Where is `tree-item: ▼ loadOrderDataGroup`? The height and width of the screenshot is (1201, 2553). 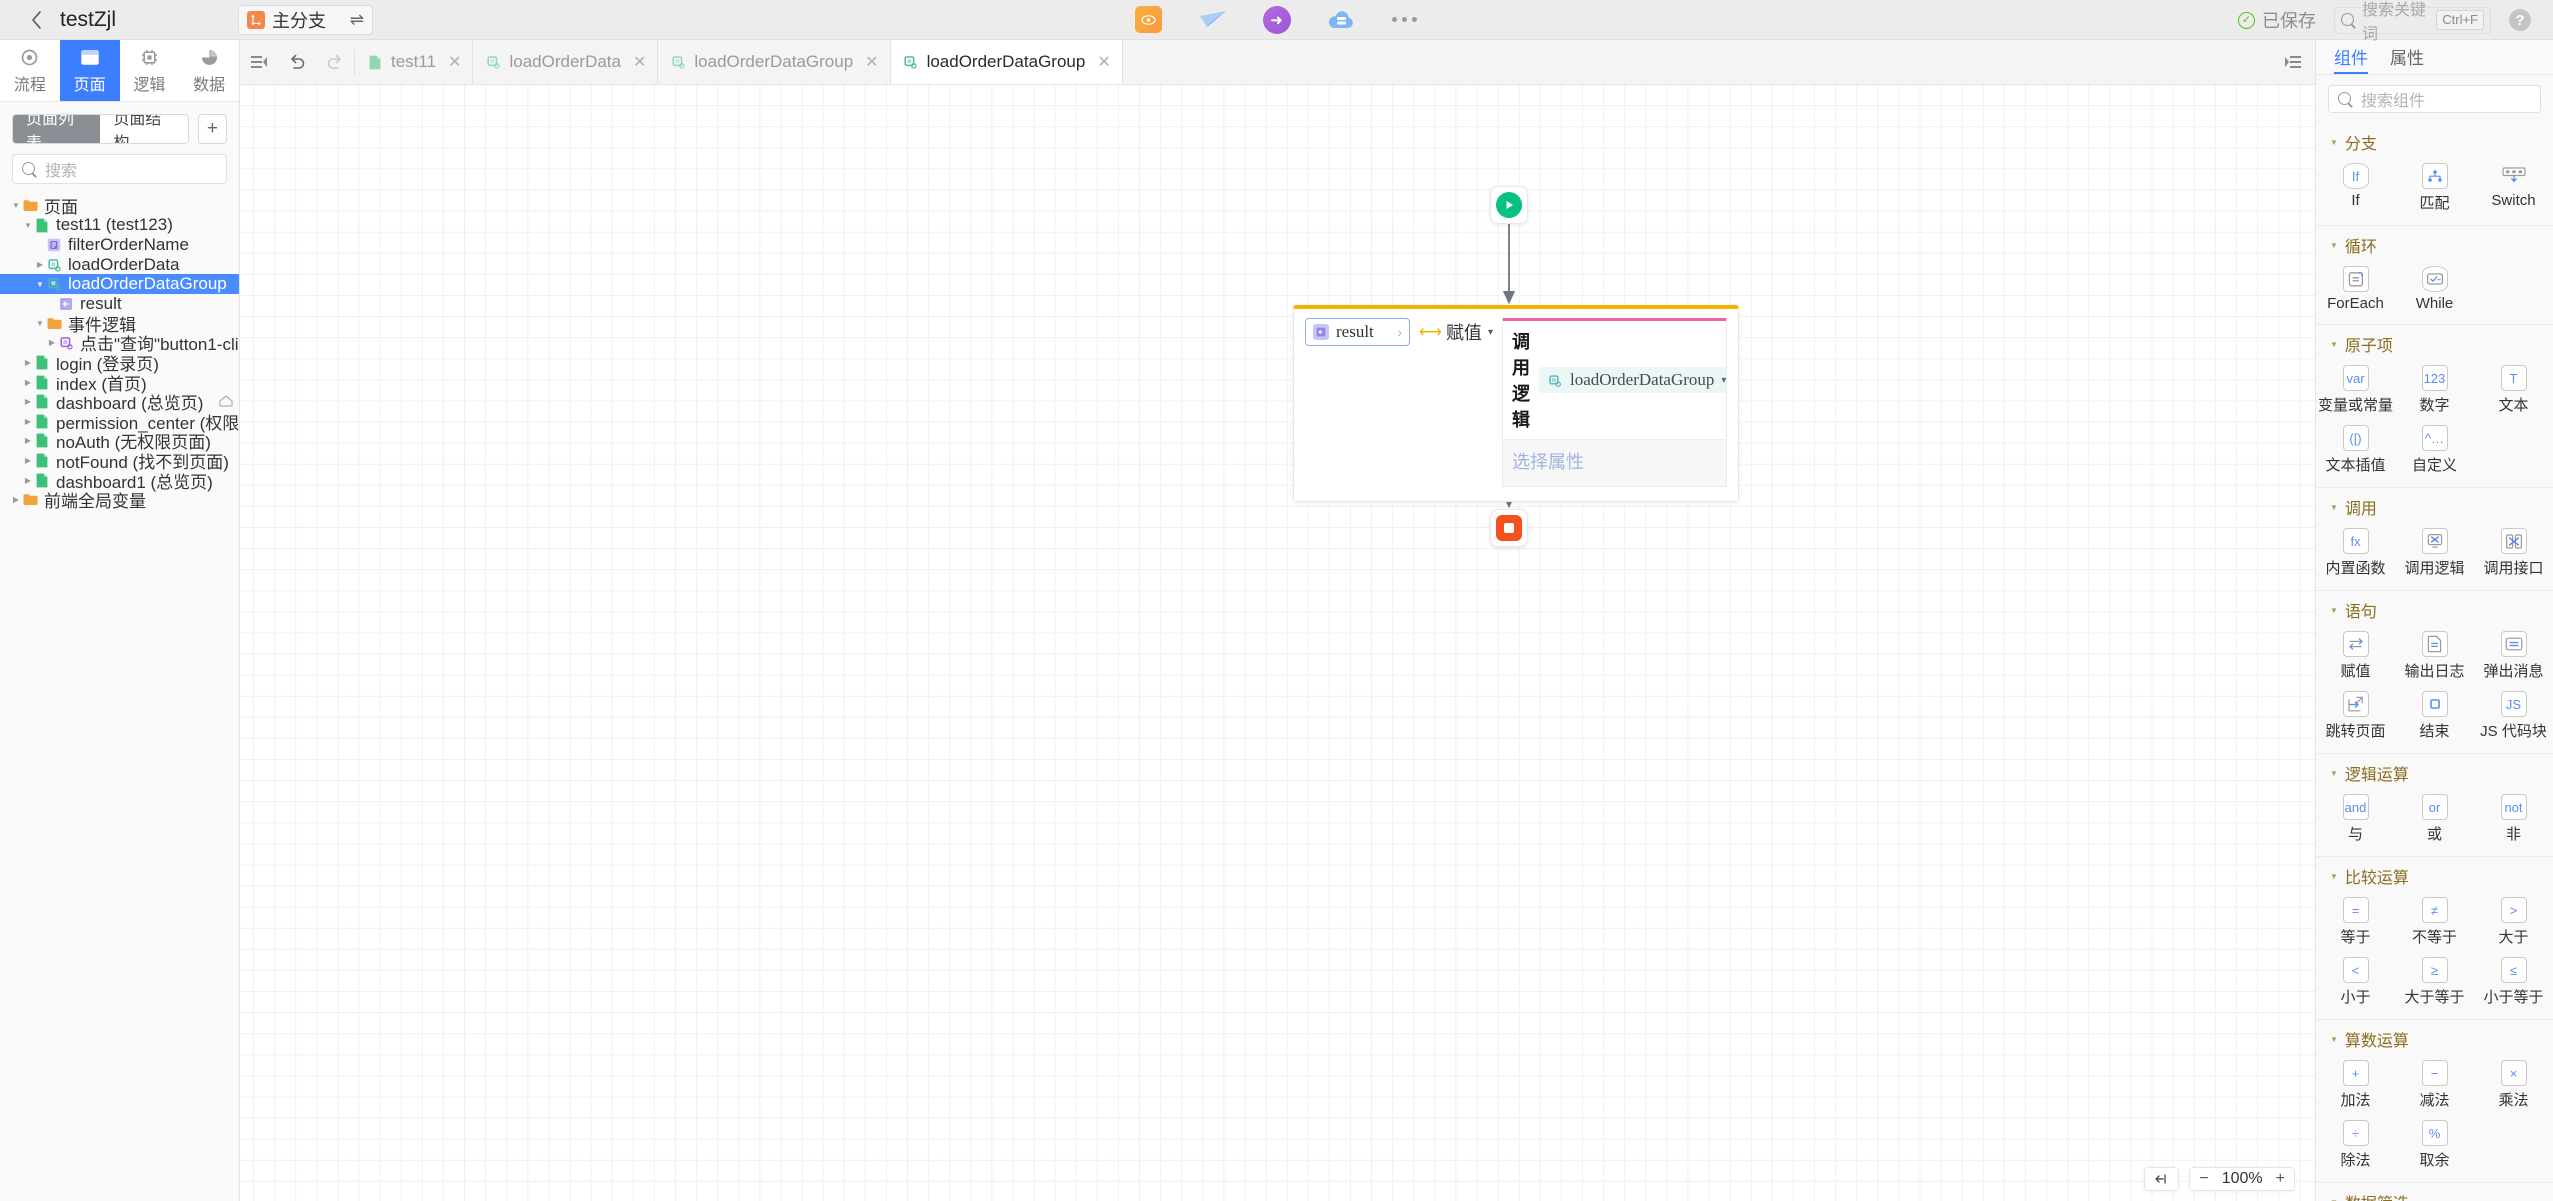 tree-item: ▼ loadOrderDataGroup is located at coordinates (119, 284).